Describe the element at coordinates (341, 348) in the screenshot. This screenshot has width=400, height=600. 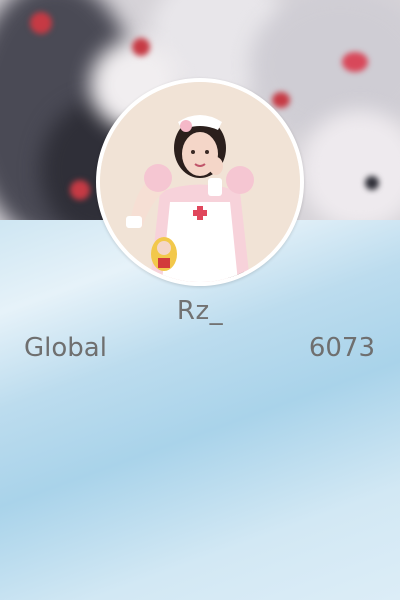
I see `score-value: 6073` at that location.